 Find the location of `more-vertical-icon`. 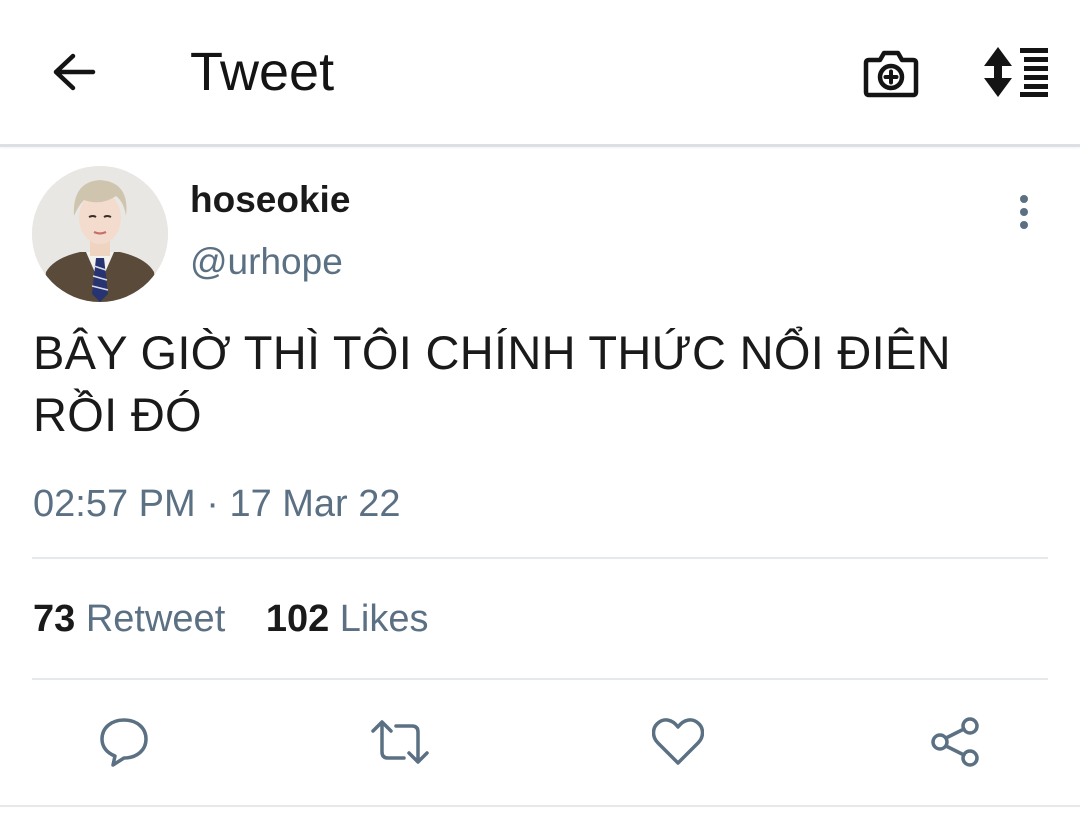

more-vertical-icon is located at coordinates (1024, 212).